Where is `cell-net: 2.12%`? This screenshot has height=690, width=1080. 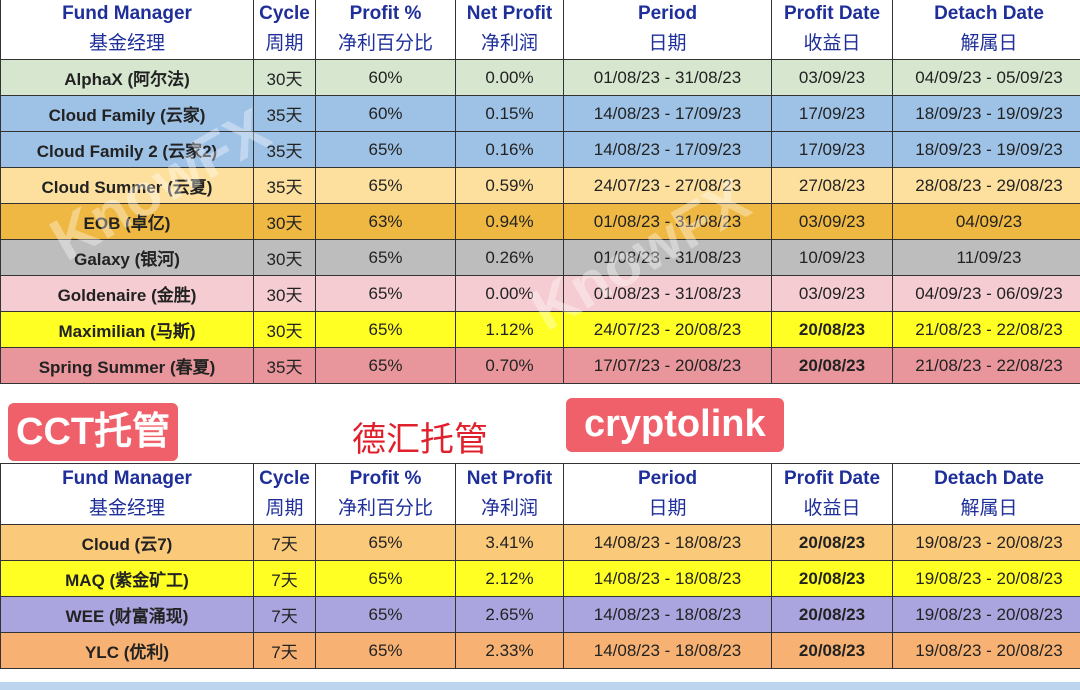 cell-net: 2.12% is located at coordinates (509, 578).